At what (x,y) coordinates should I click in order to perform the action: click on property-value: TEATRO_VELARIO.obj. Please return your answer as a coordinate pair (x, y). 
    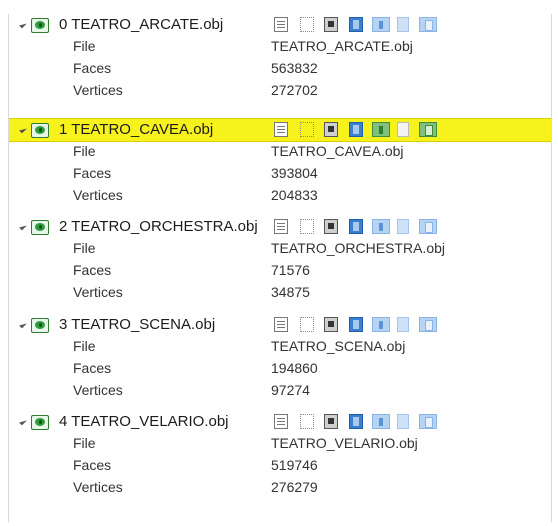
    Looking at the image, I should click on (344, 443).